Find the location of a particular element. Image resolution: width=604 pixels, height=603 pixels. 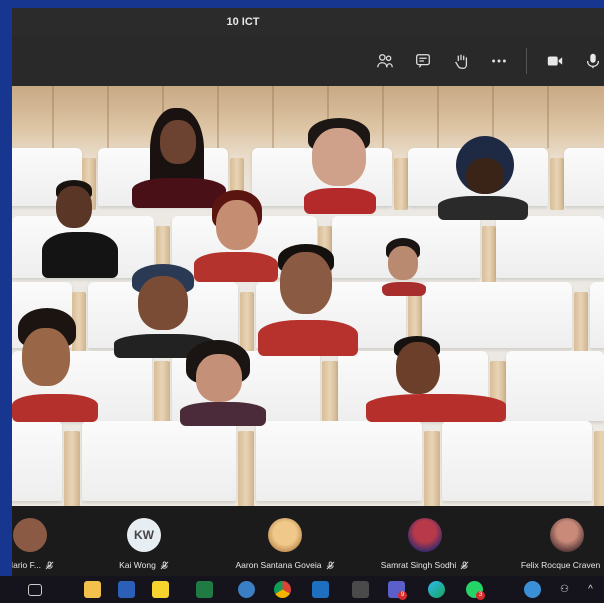

help-icon is located at coordinates (532, 589).